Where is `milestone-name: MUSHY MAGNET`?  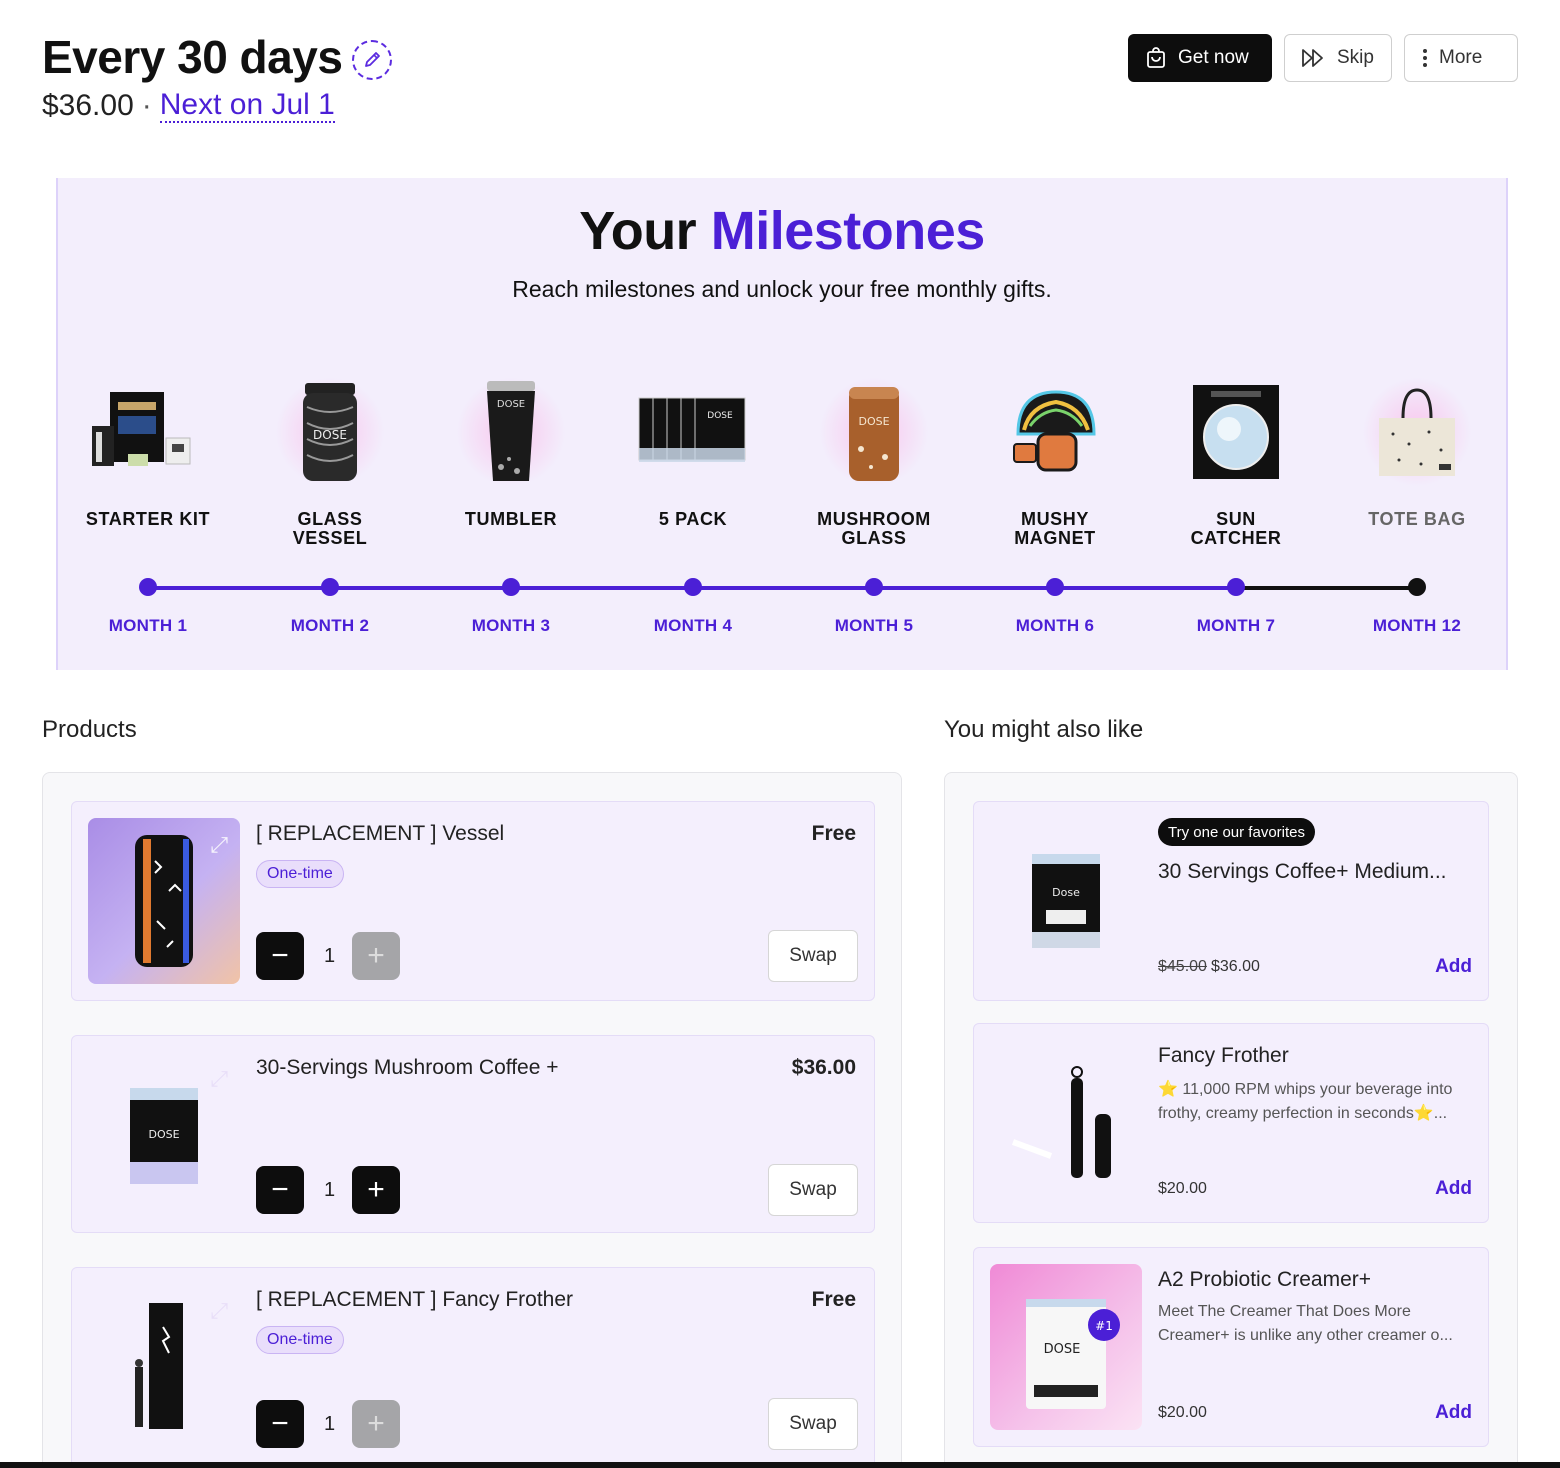 milestone-name: MUSHY MAGNET is located at coordinates (1055, 528).